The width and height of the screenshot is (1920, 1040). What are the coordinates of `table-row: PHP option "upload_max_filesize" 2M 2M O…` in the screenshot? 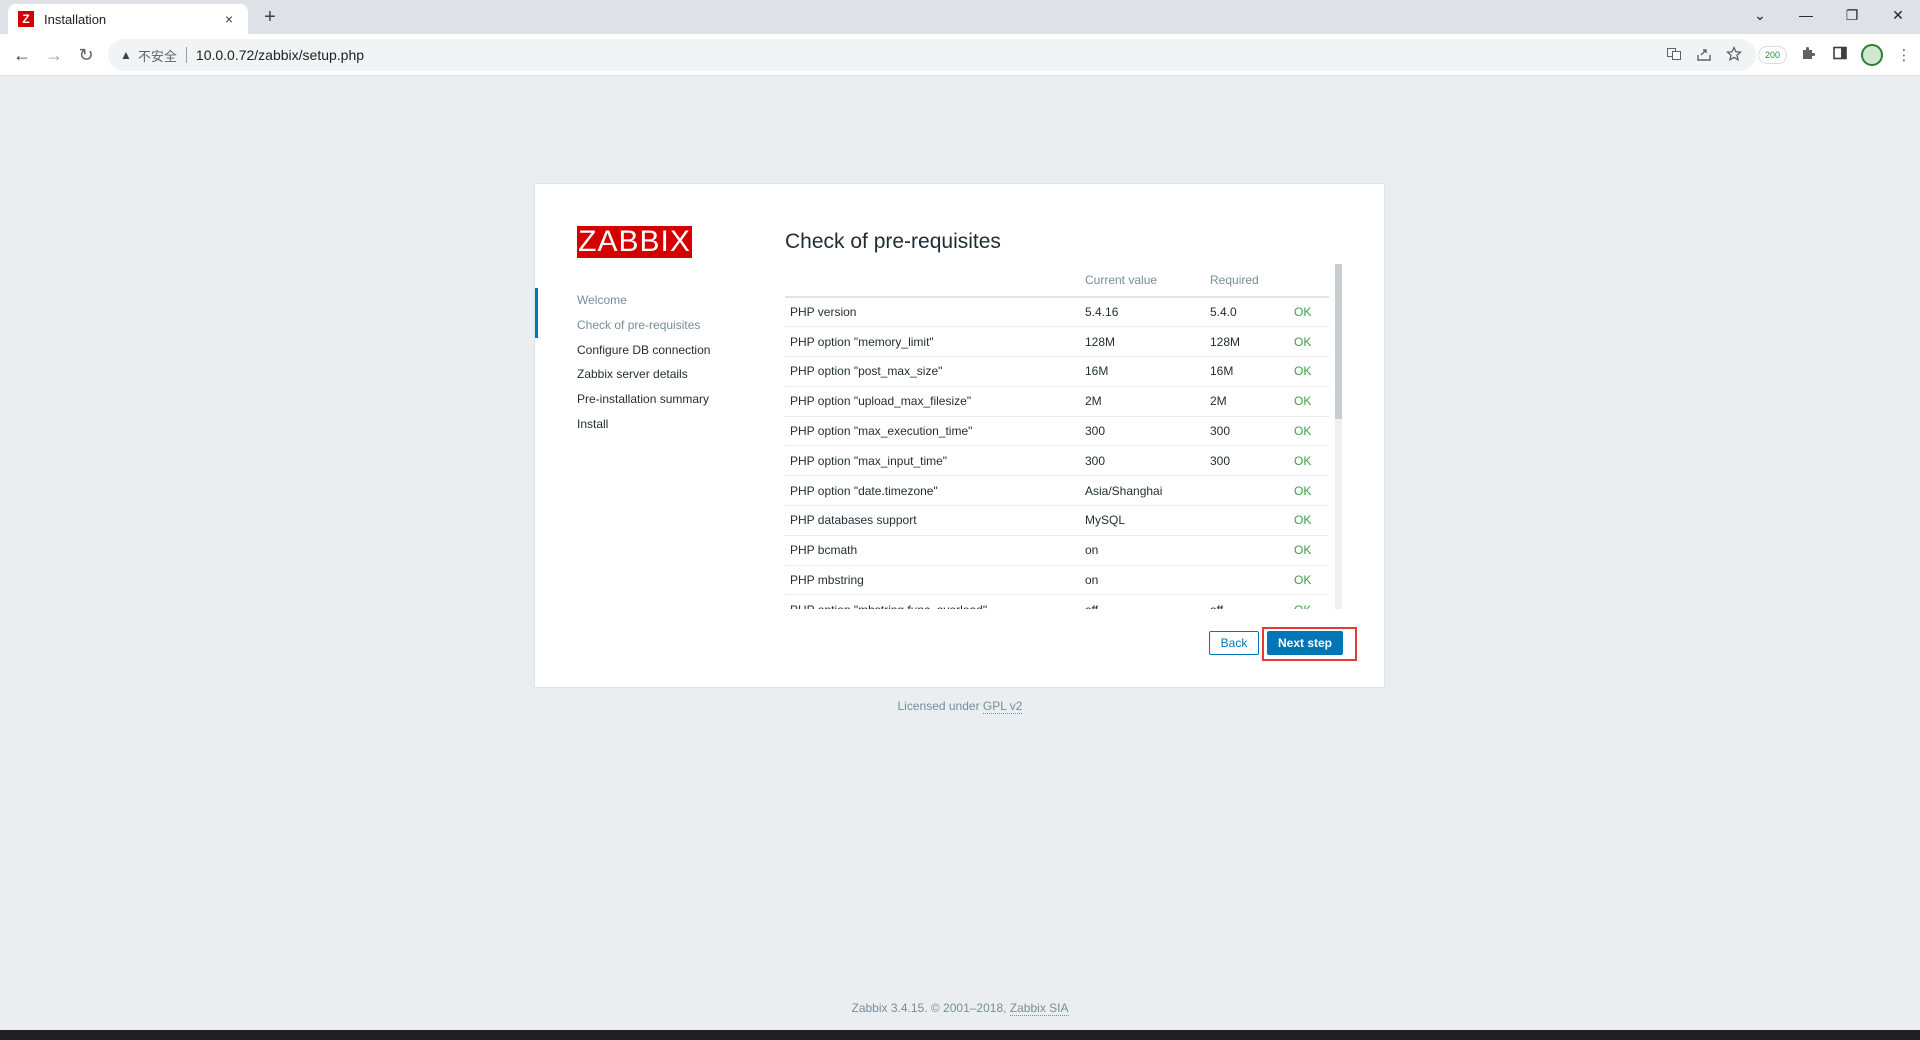 It's located at (1057, 401).